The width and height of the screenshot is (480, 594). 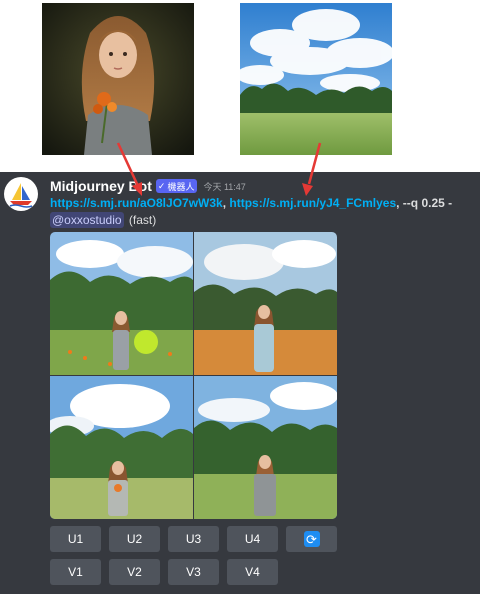 What do you see at coordinates (252, 539) in the screenshot?
I see `upscale-button-4: U4` at bounding box center [252, 539].